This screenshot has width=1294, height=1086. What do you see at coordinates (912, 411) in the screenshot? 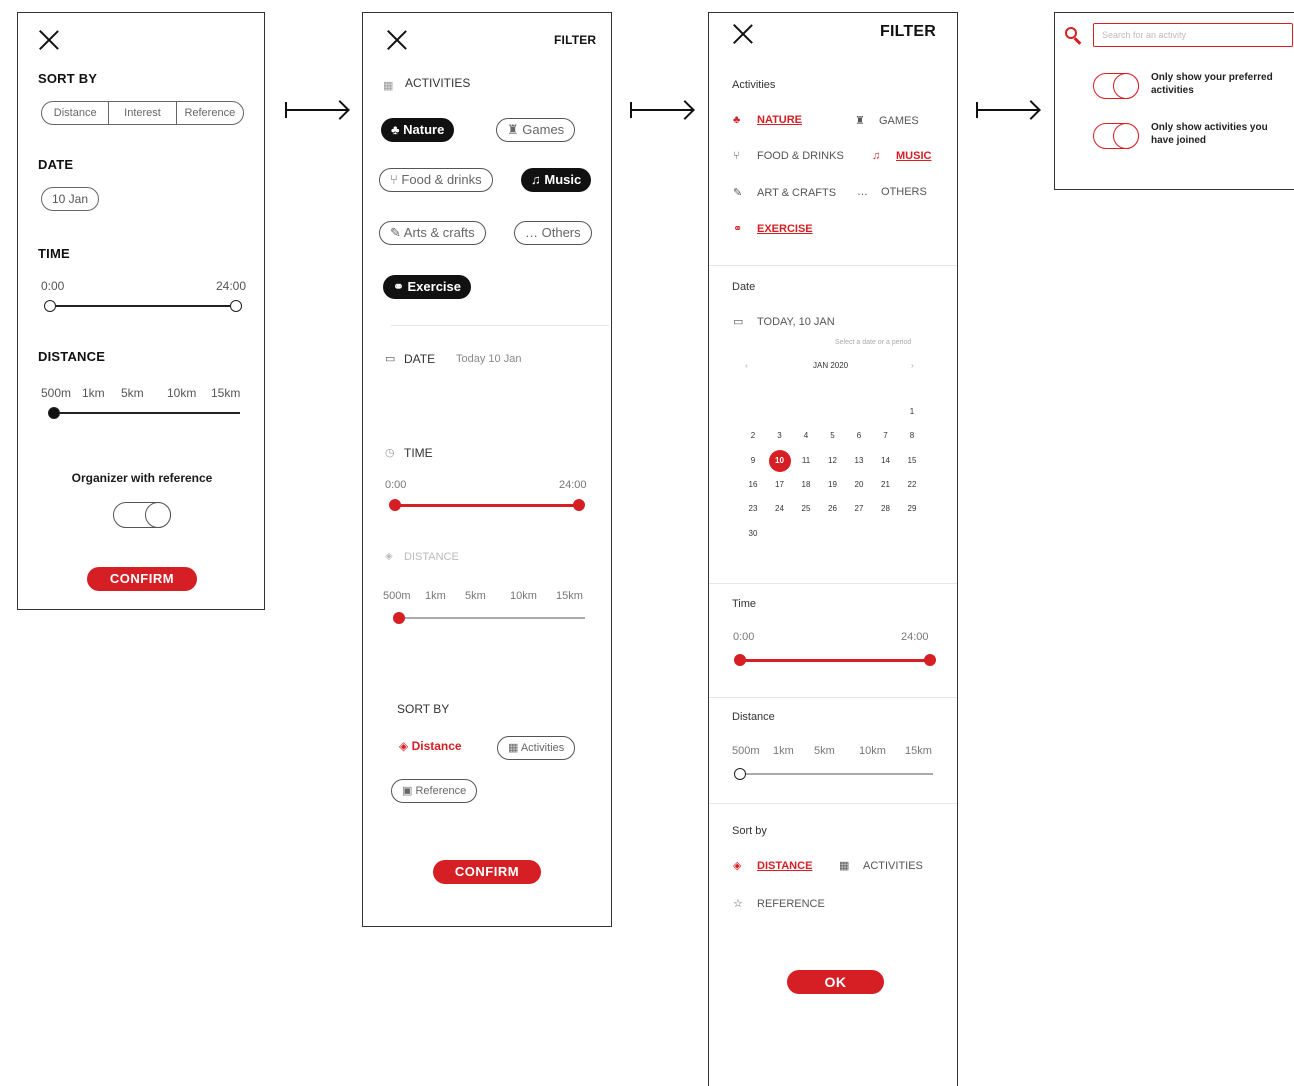
I see `calendar-day: 1` at bounding box center [912, 411].